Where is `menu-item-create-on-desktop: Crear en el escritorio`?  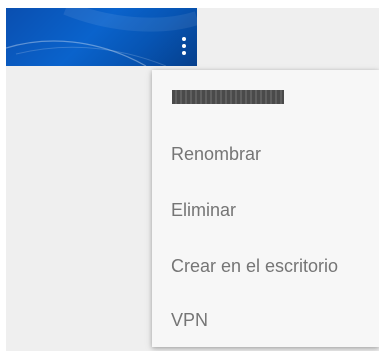 menu-item-create-on-desktop: Crear en el escritorio is located at coordinates (265, 267).